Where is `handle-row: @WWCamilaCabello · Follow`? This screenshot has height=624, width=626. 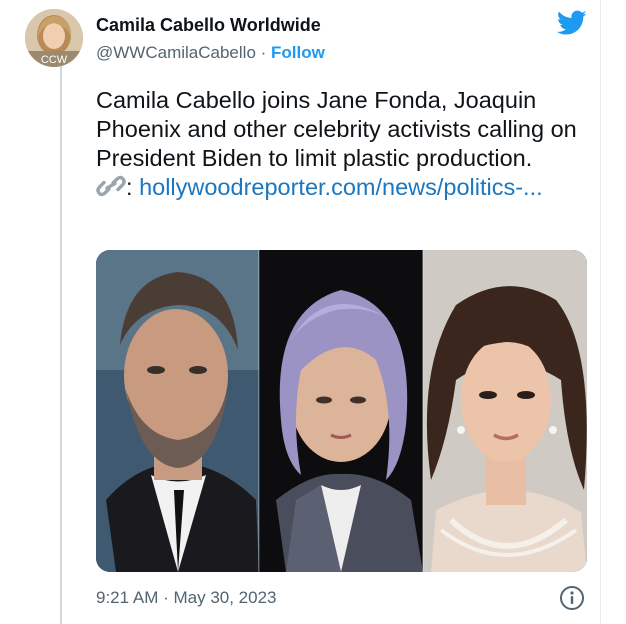
handle-row: @WWCamilaCabello · Follow is located at coordinates (210, 53).